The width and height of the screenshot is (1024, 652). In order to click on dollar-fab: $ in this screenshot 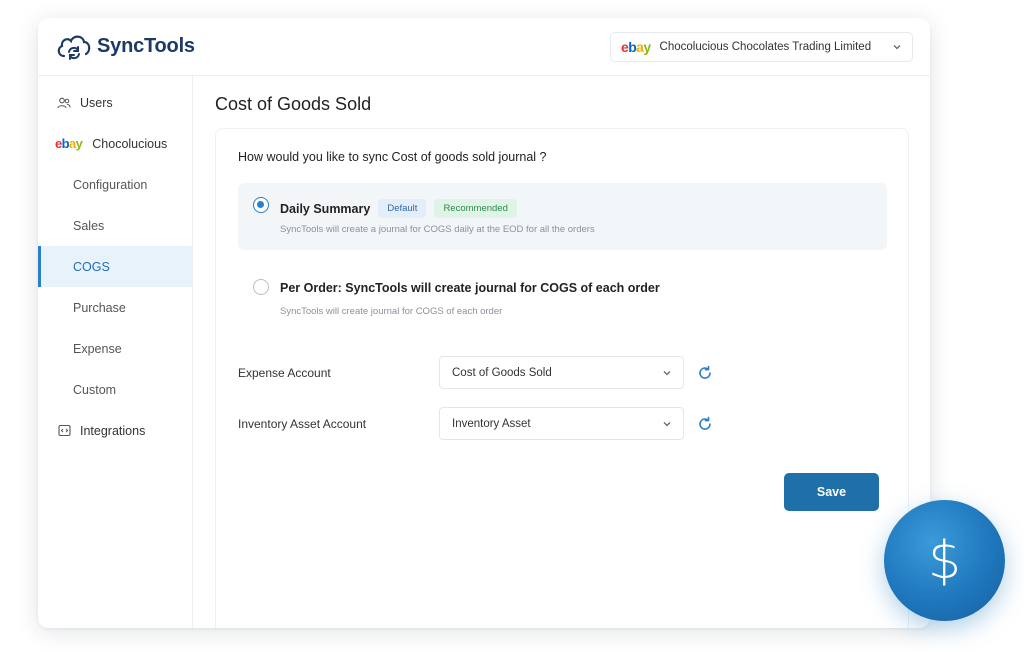, I will do `click(944, 560)`.